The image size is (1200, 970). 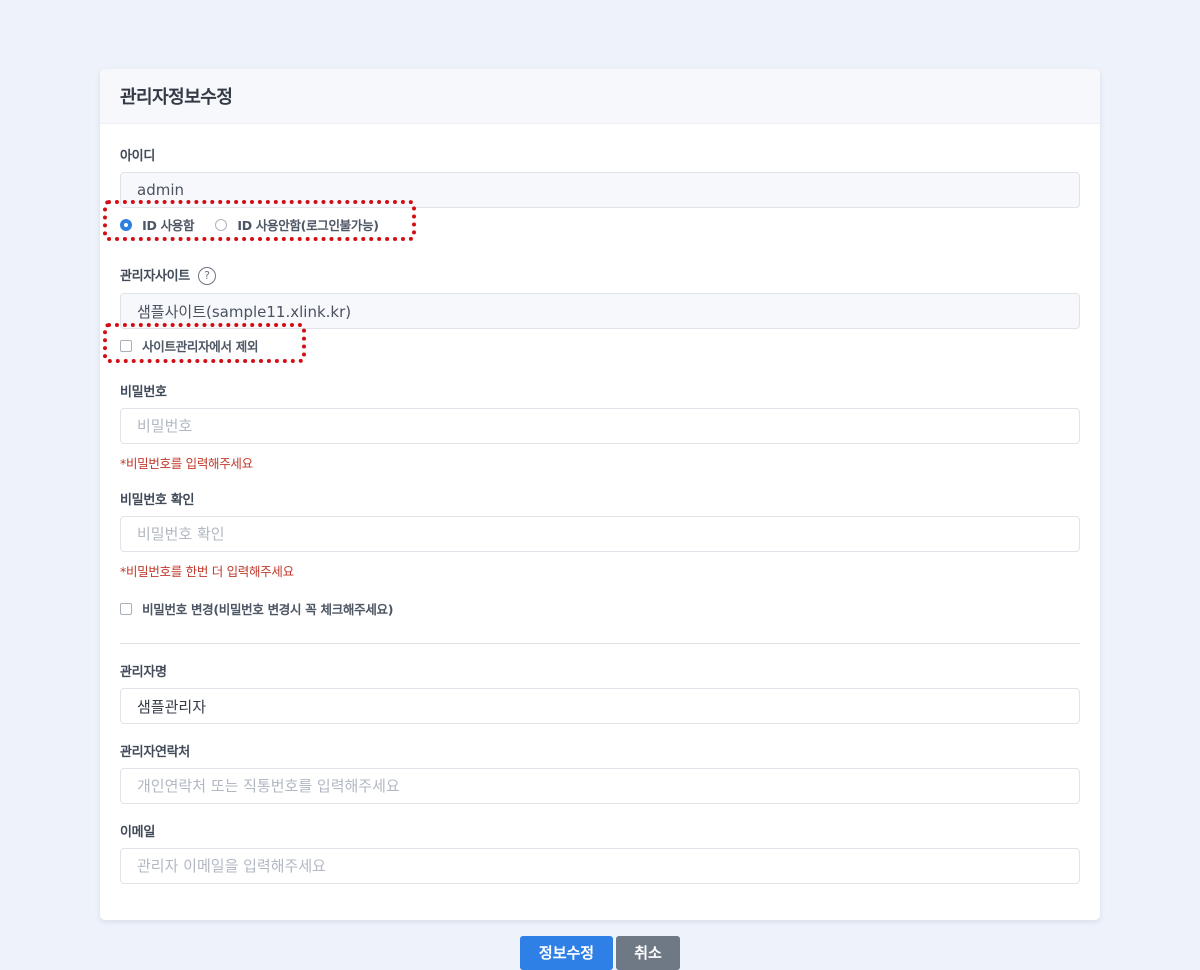 I want to click on radio-id-enabled: ID 사용함, so click(x=159, y=223).